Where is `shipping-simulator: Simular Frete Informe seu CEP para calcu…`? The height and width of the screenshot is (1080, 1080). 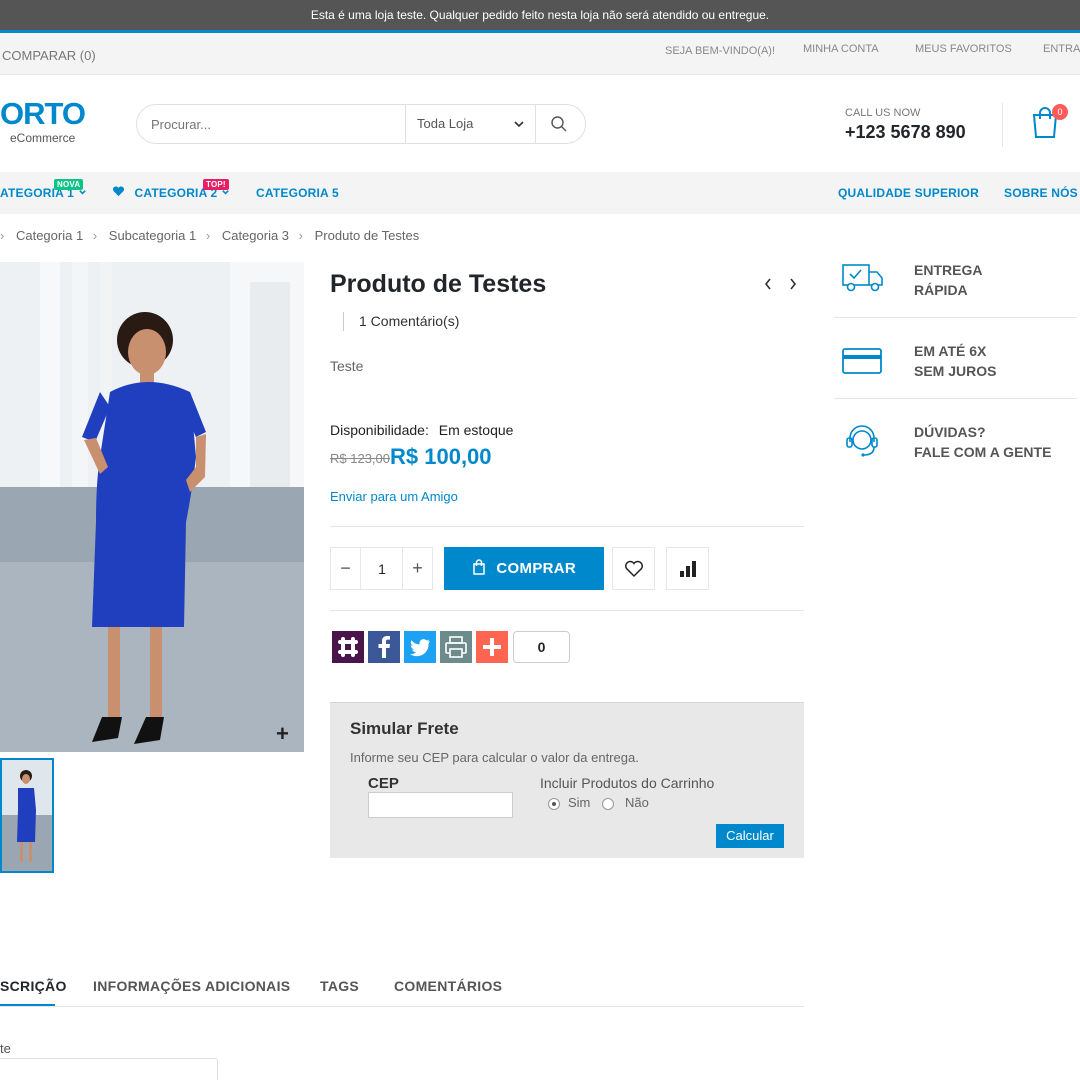 shipping-simulator: Simular Frete Informe seu CEP para calcu… is located at coordinates (567, 780).